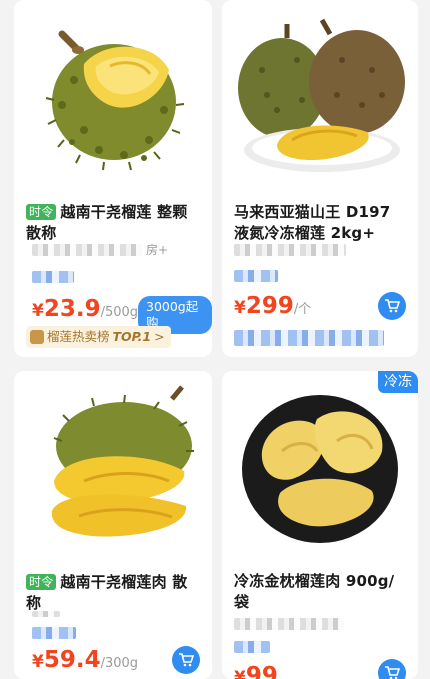  What do you see at coordinates (273, 306) in the screenshot?
I see `product-price: ¥299/个` at bounding box center [273, 306].